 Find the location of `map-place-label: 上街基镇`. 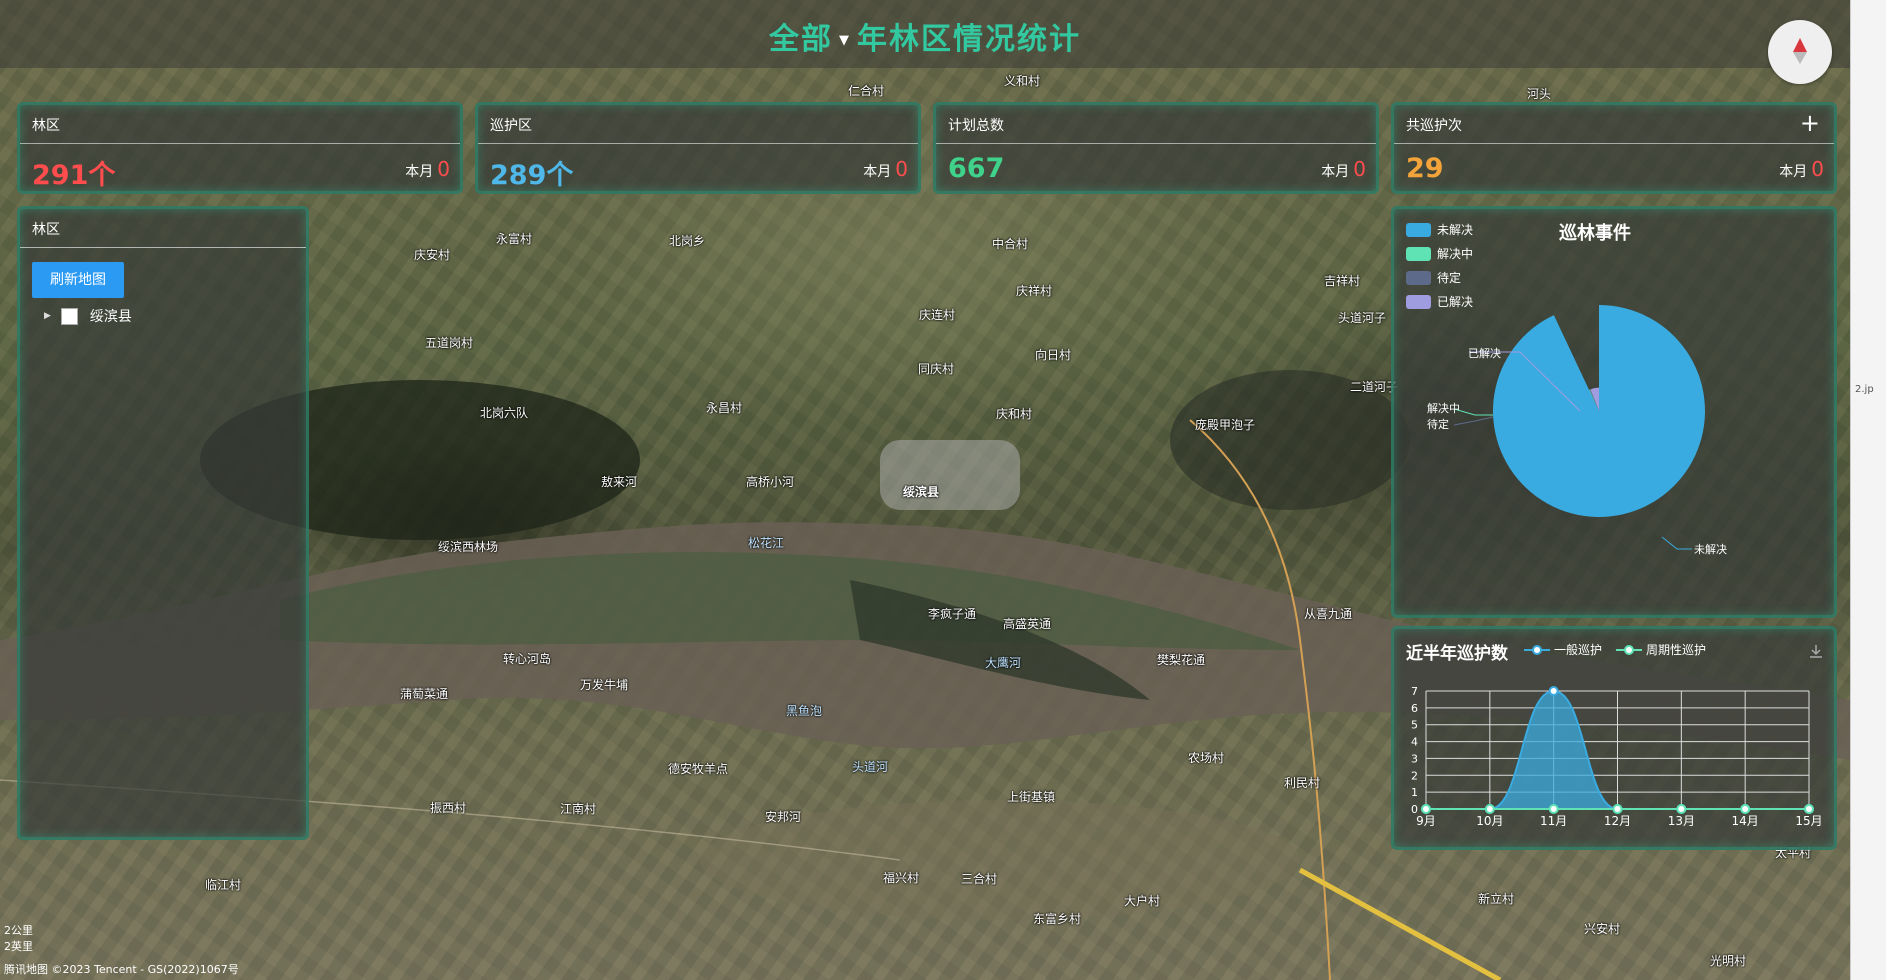

map-place-label: 上街基镇 is located at coordinates (1031, 797).